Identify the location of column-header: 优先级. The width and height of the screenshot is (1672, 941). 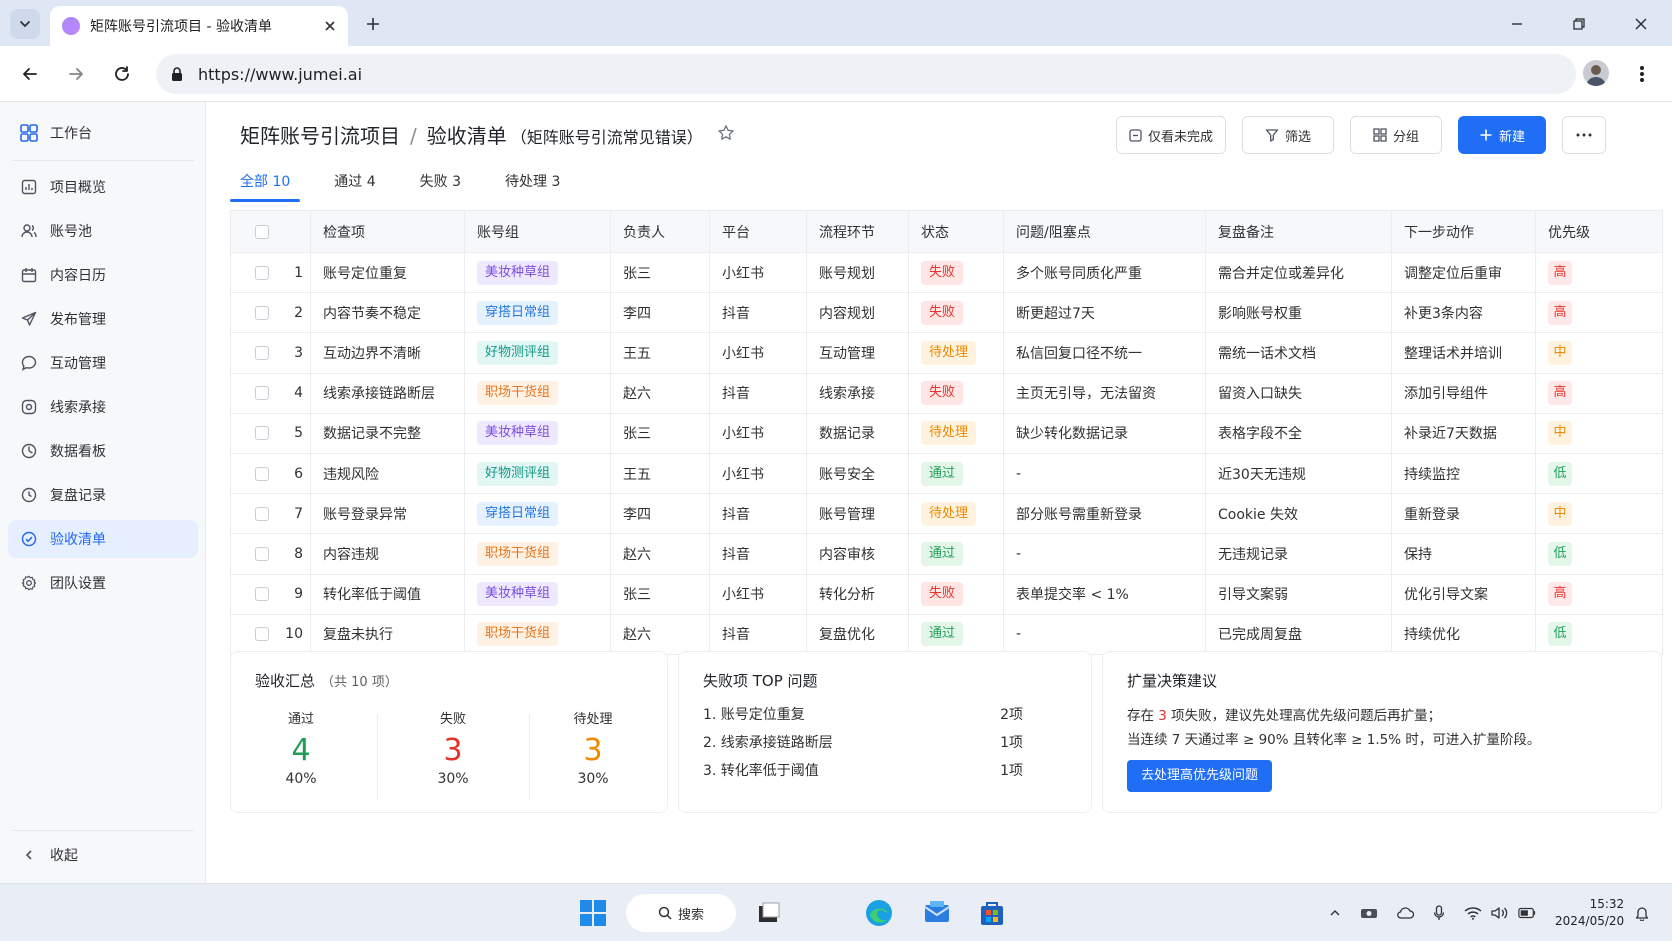
(1599, 231).